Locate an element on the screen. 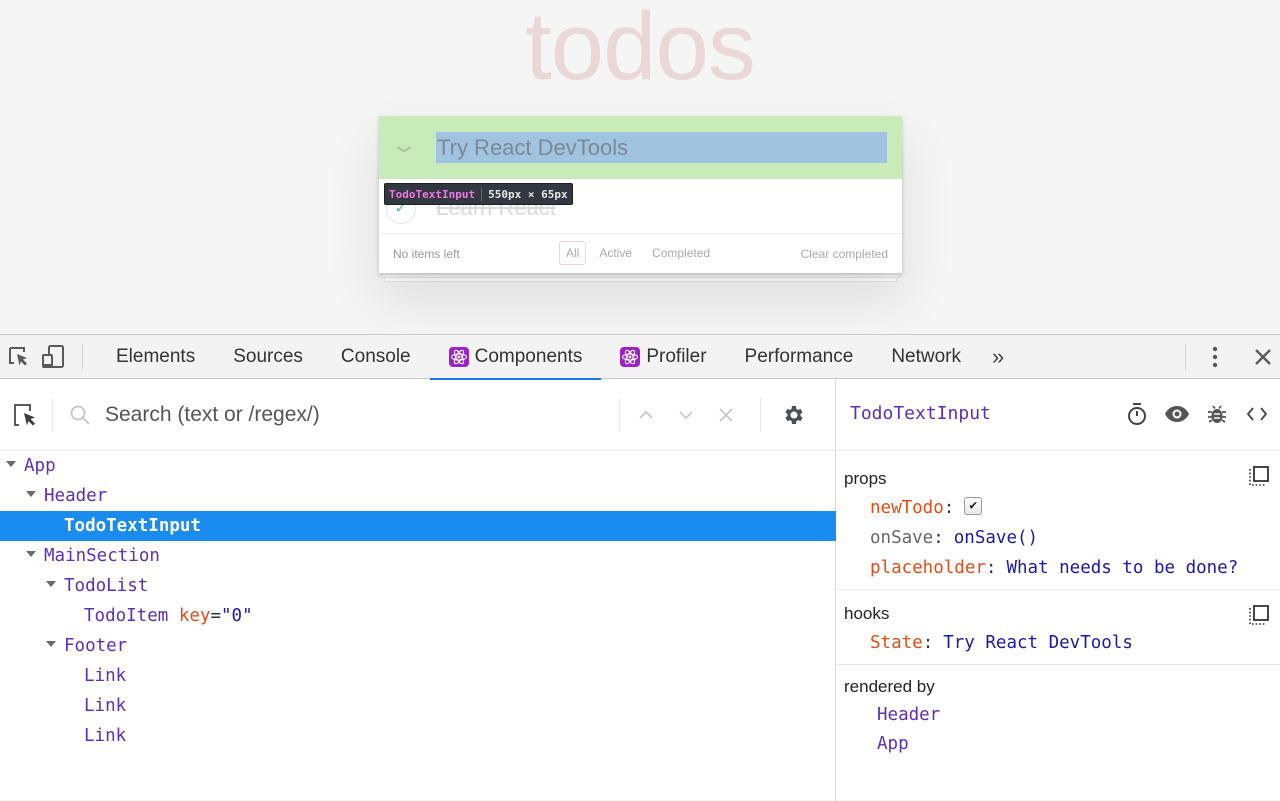 The height and width of the screenshot is (801, 1280). filter-all: All is located at coordinates (573, 253).